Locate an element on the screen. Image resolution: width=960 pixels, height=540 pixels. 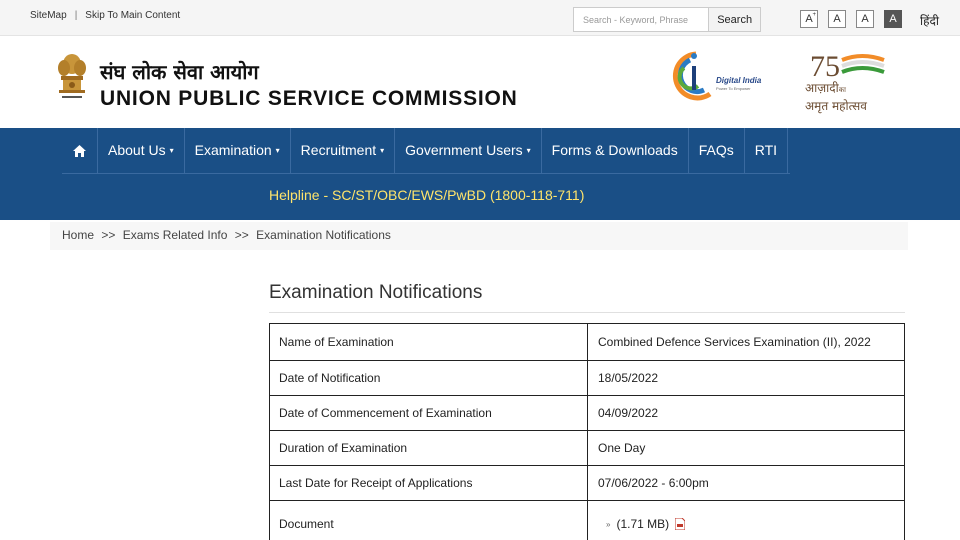
table-cell-value: » (1.71 MB) is located at coordinates (746, 520).